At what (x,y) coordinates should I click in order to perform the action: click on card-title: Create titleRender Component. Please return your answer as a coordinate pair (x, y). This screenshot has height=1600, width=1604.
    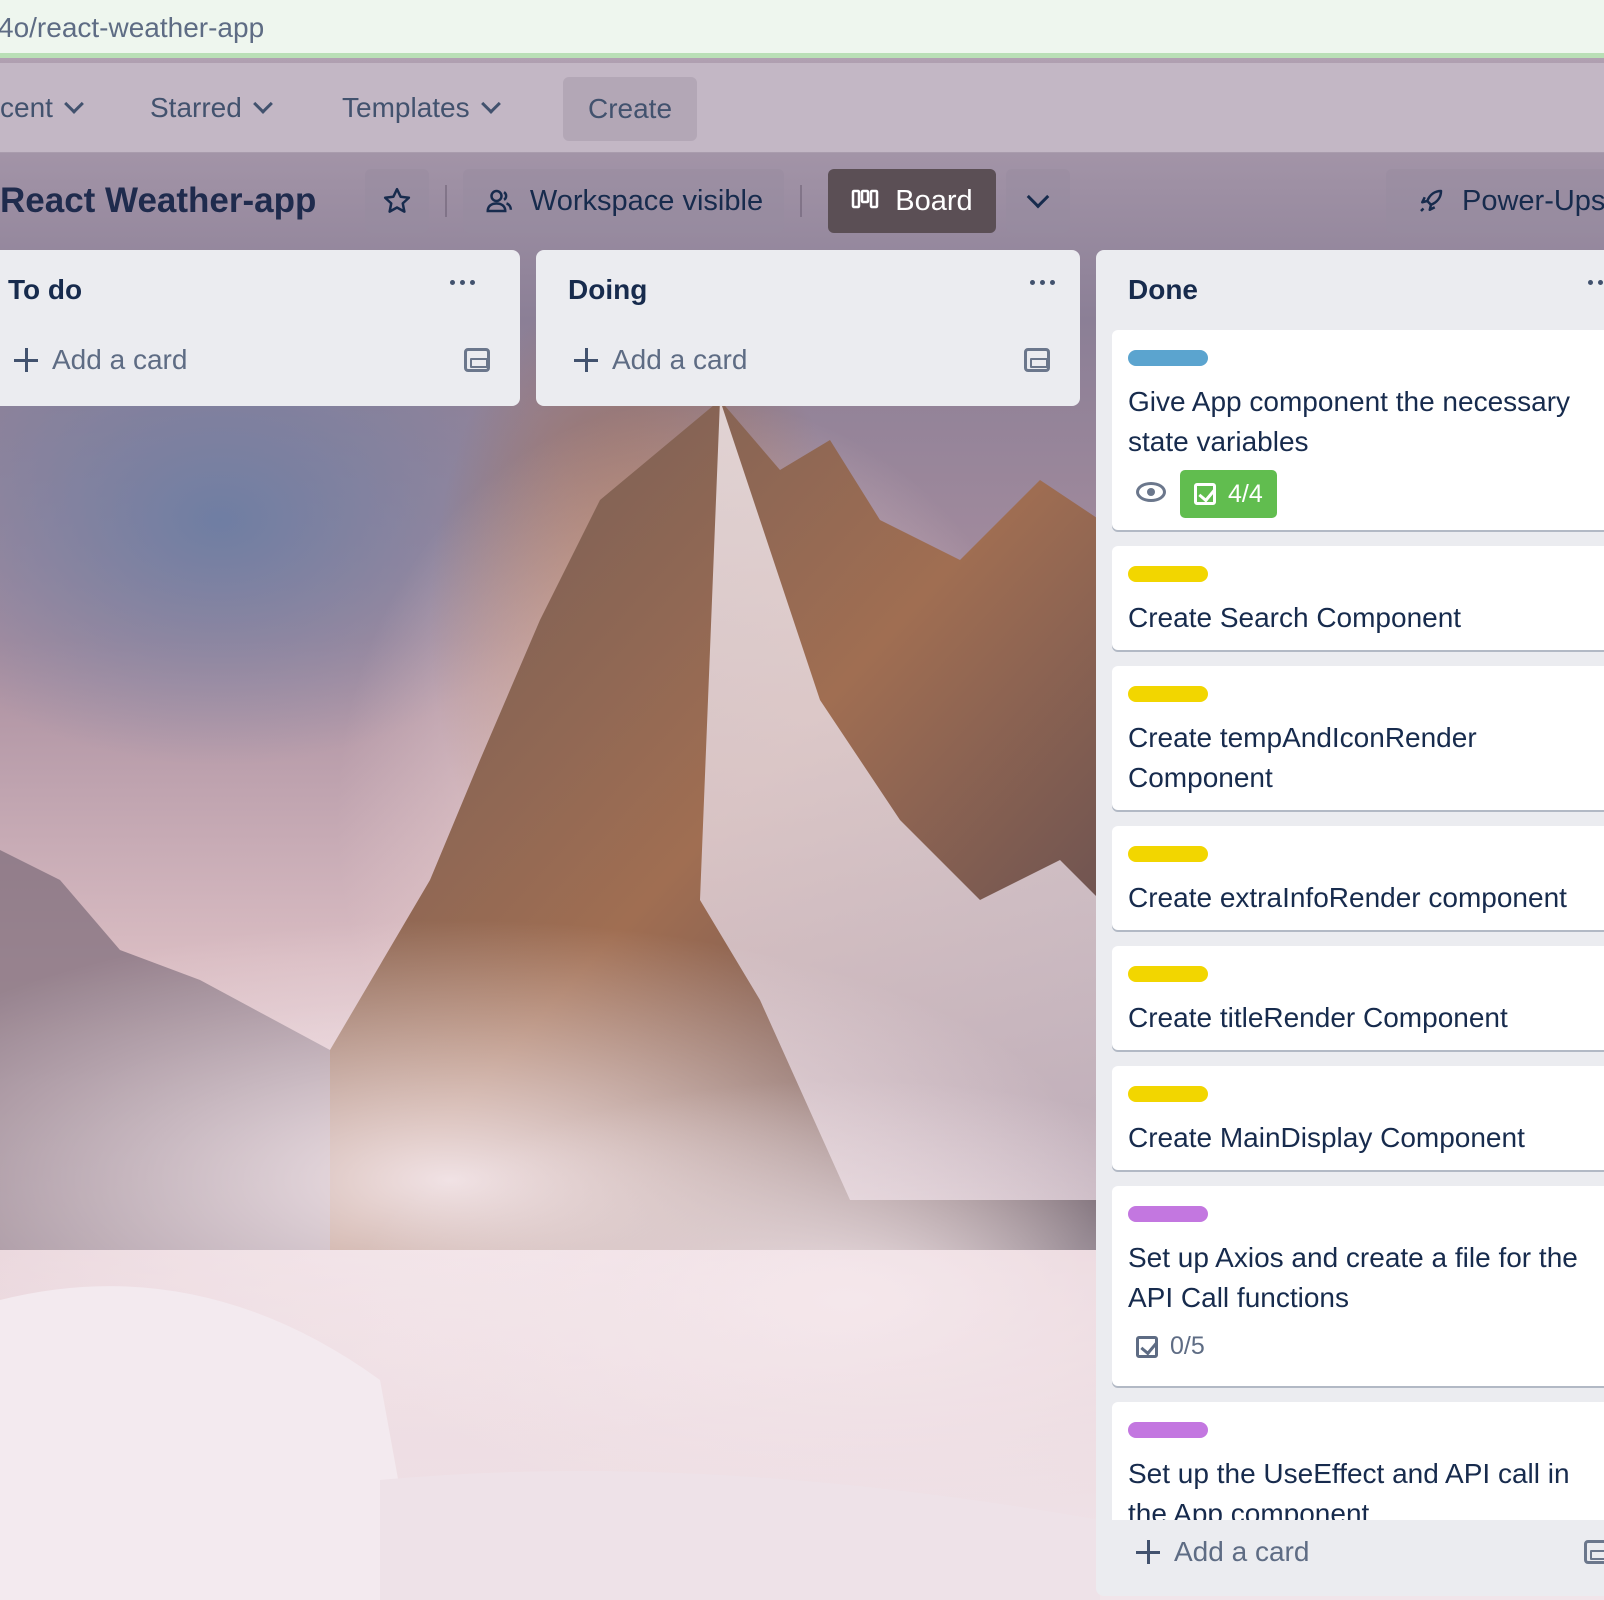
    Looking at the image, I should click on (1318, 1017).